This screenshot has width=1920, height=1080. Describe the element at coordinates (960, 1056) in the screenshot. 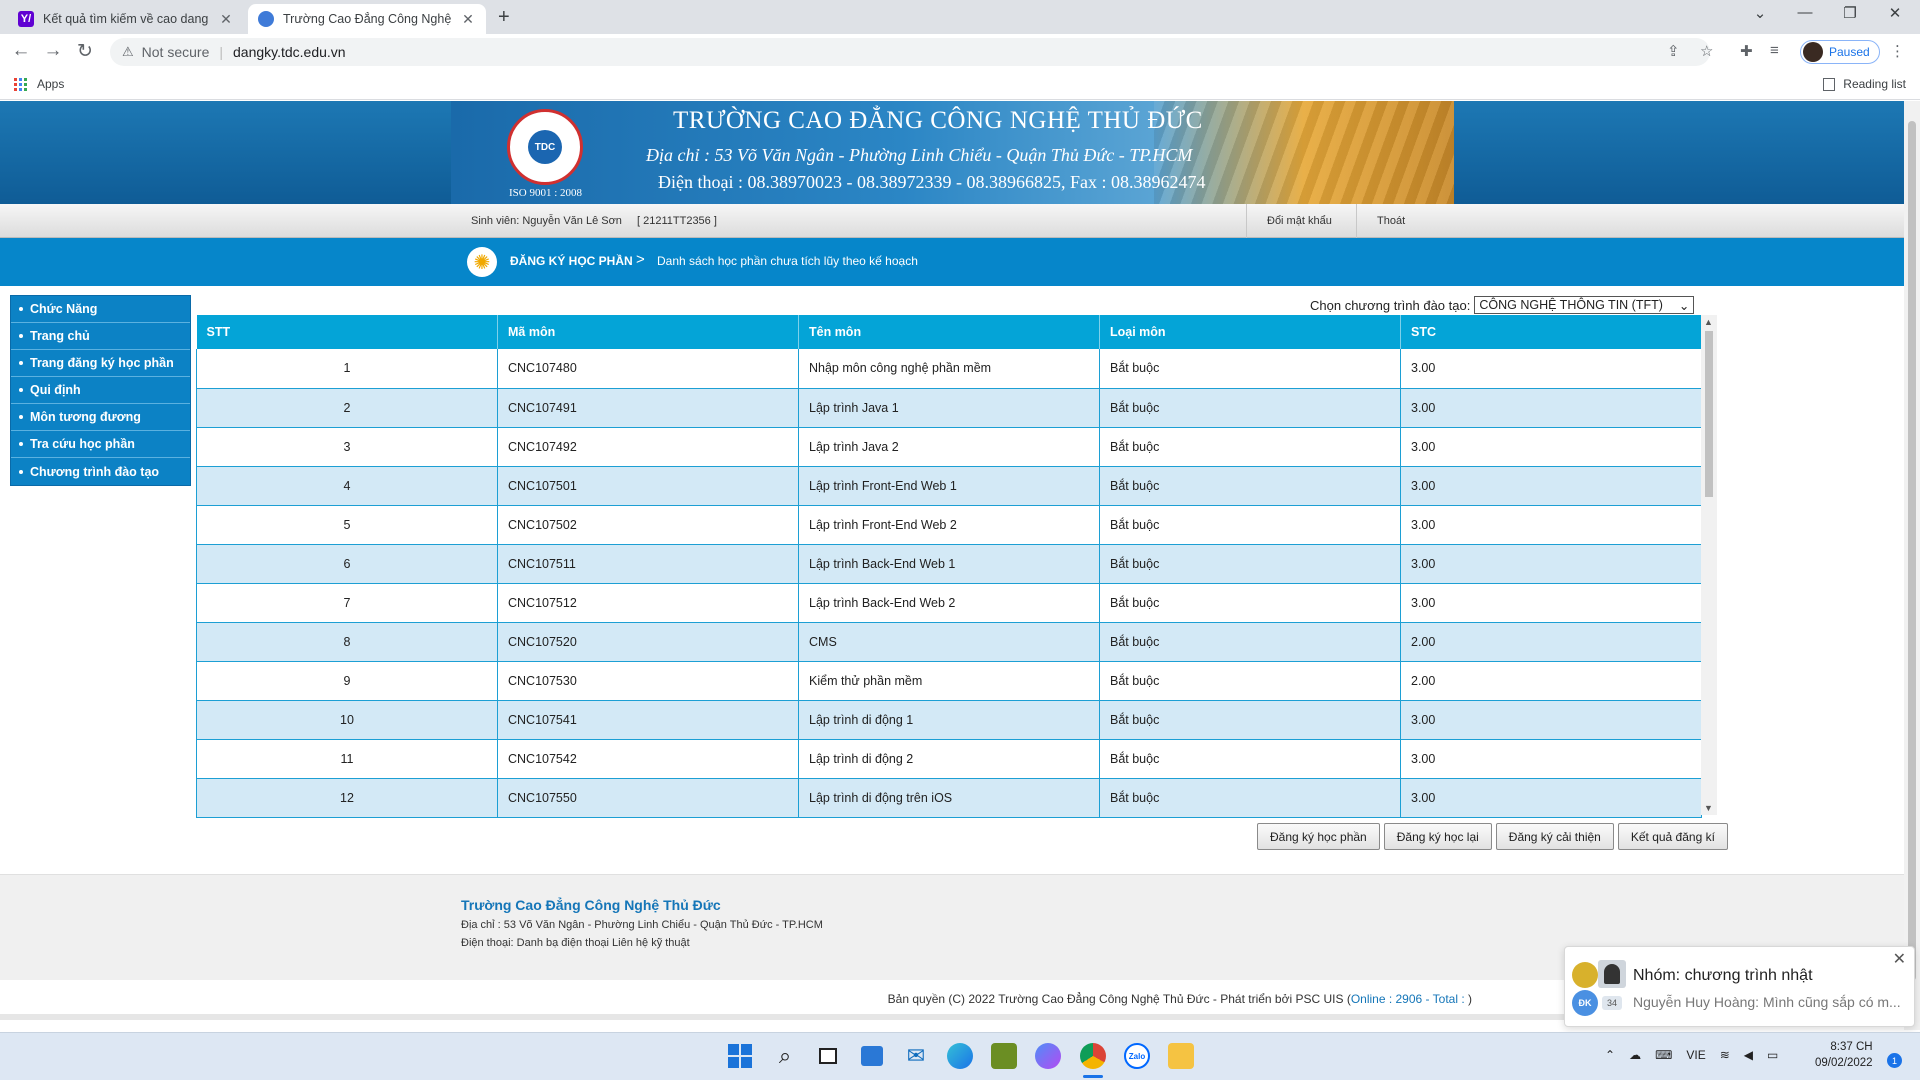

I see `edge-browser-icon` at that location.